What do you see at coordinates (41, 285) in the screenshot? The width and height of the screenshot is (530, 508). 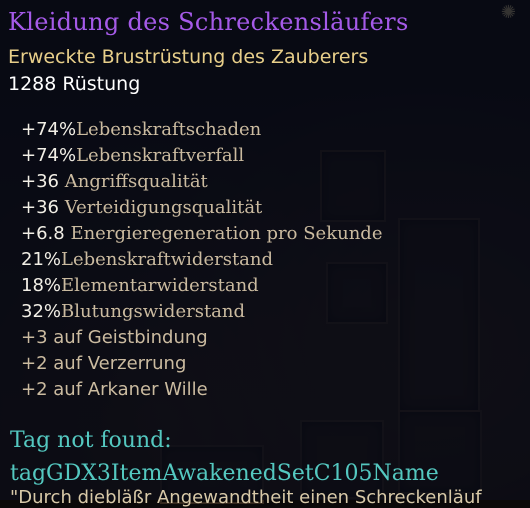 I see `stat-value: 18%` at bounding box center [41, 285].